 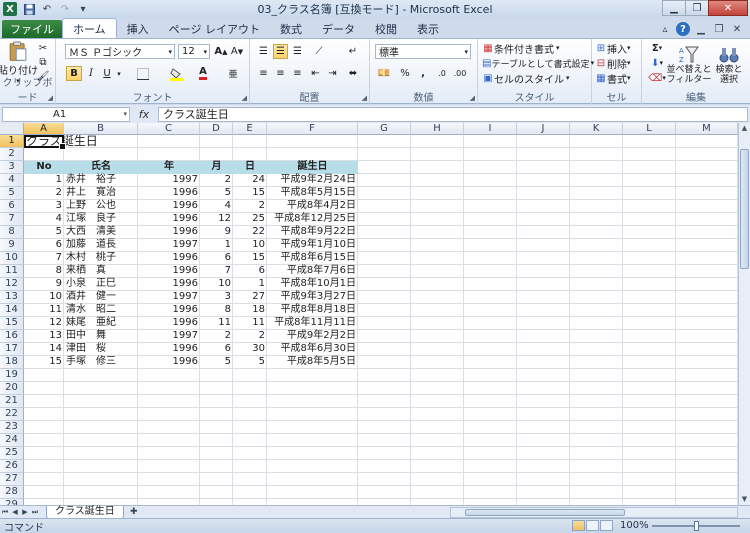 I want to click on table-header-cell: 日, so click(x=250, y=167).